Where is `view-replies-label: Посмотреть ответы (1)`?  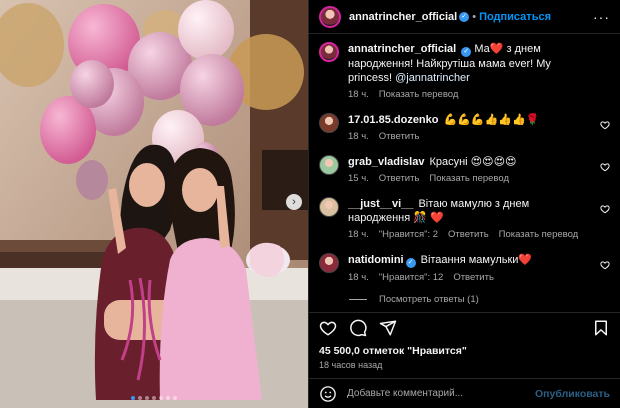
view-replies-label: Посмотреть ответы (1) is located at coordinates (429, 299).